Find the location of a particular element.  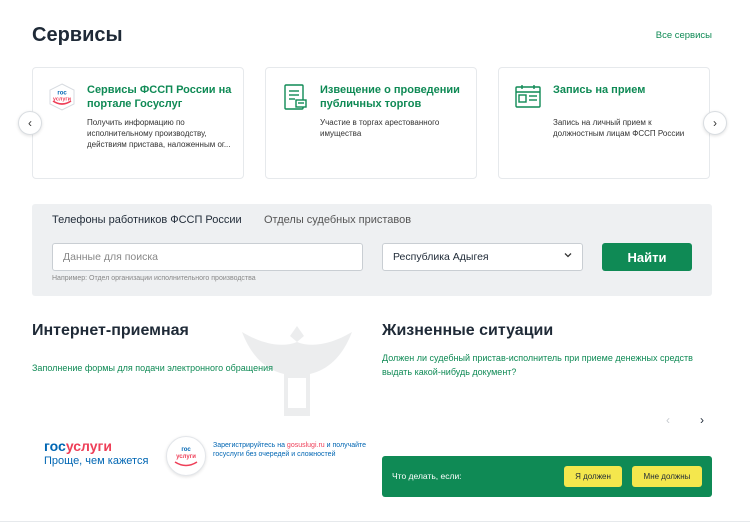

page-title: Сервисы is located at coordinates (77, 35).